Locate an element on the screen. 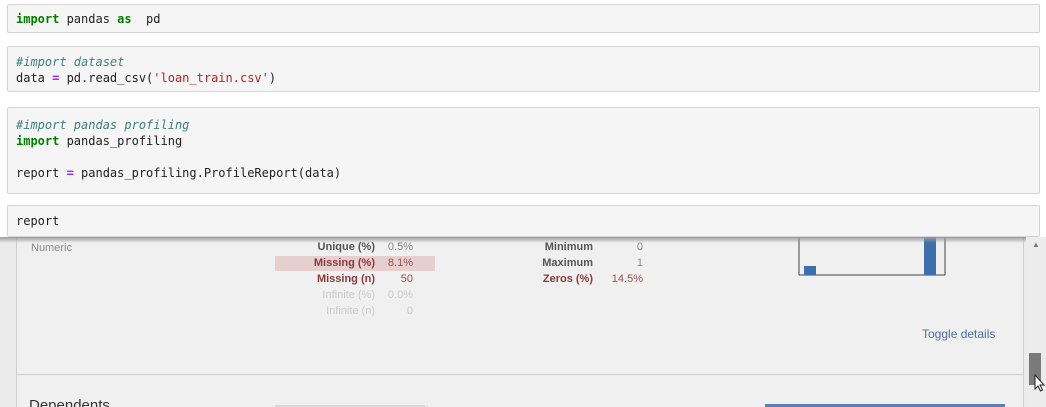 The width and height of the screenshot is (1046, 407). code-token: = is located at coordinates (70, 173).